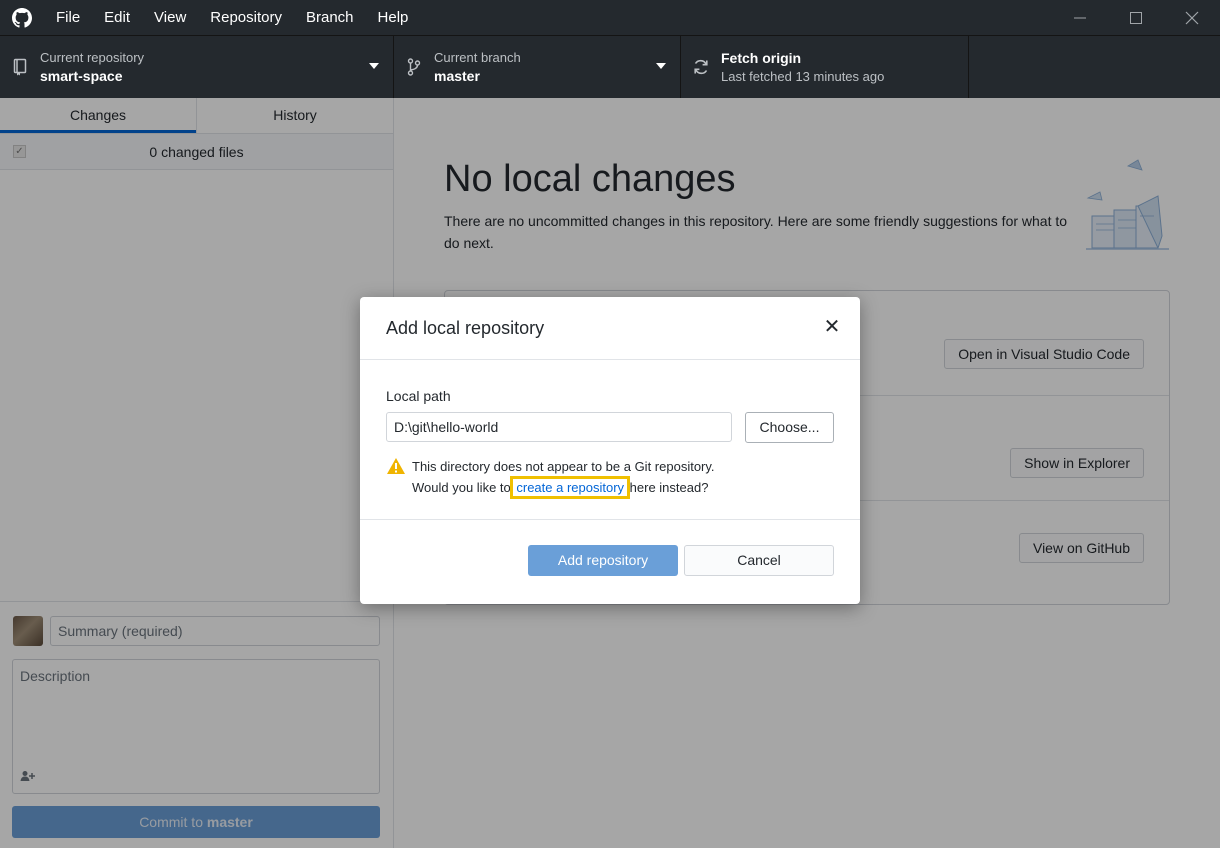 The image size is (1220, 848). Describe the element at coordinates (463, 487) in the screenshot. I see `warning-prefix: Would you like to` at that location.